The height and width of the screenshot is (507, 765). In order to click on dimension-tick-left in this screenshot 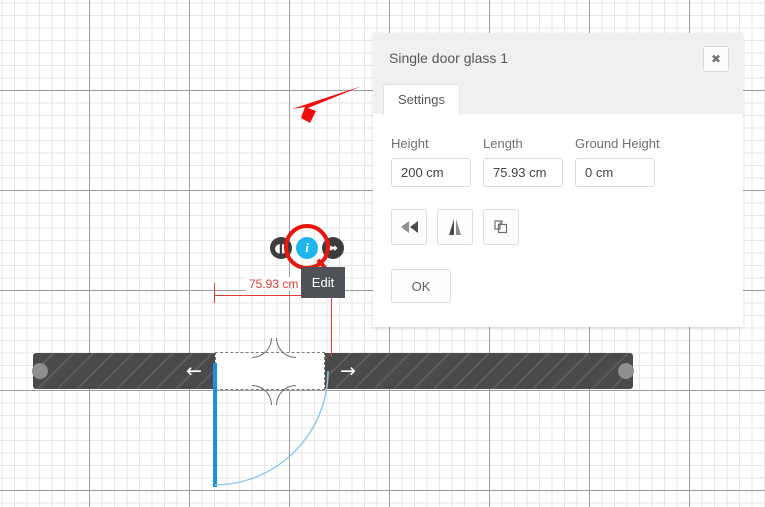, I will do `click(214, 293)`.